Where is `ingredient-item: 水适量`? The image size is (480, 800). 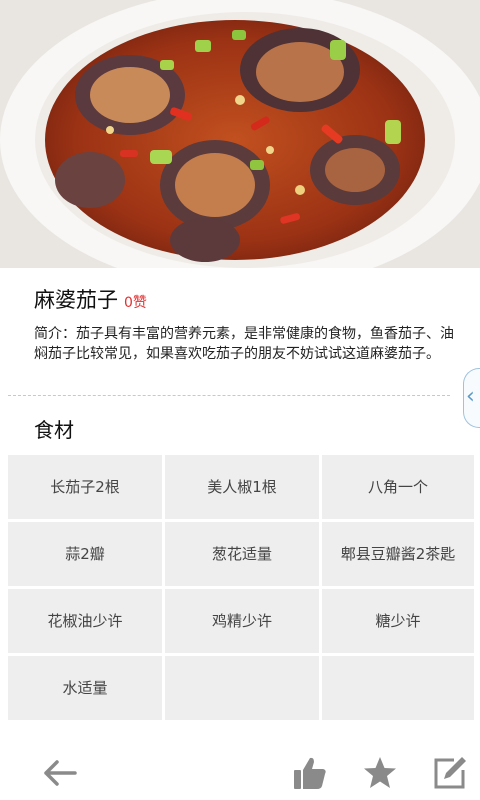
ingredient-item: 水适量 is located at coordinates (85, 688).